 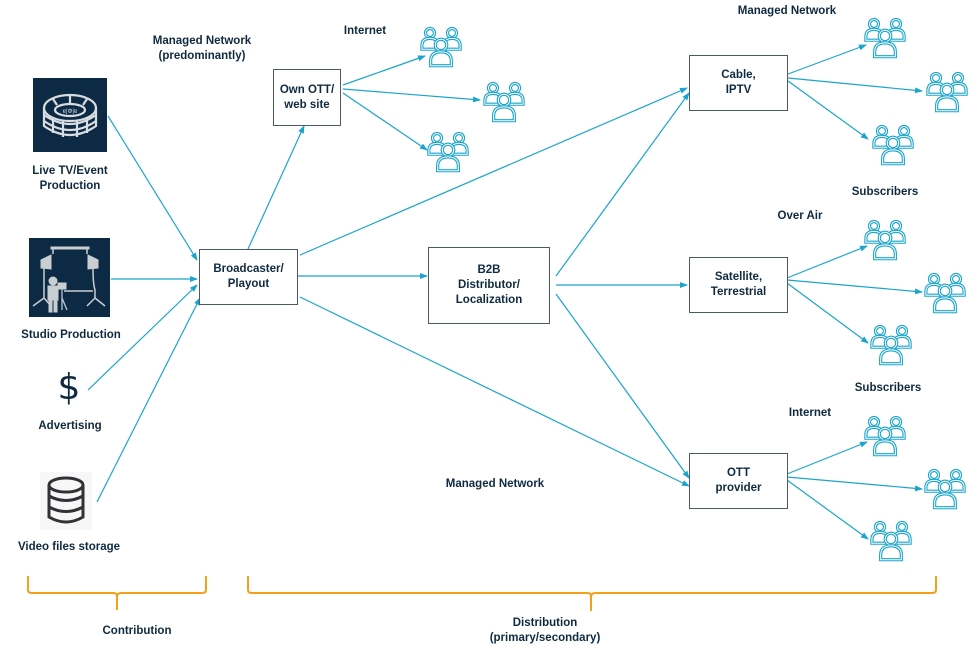 What do you see at coordinates (276, 187) in the screenshot?
I see `edge-broadcaster-to-own-ott` at bounding box center [276, 187].